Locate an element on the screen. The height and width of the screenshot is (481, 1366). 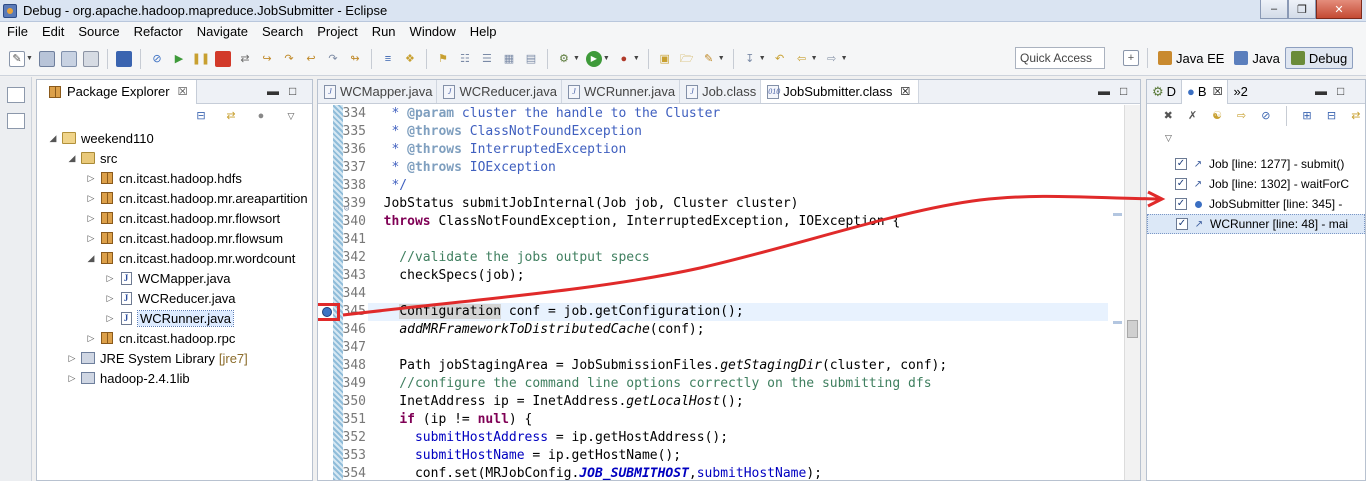
tree-item: ▷ cn.itcast.hadoop.mr.areapartition is located at coordinates (174, 198).